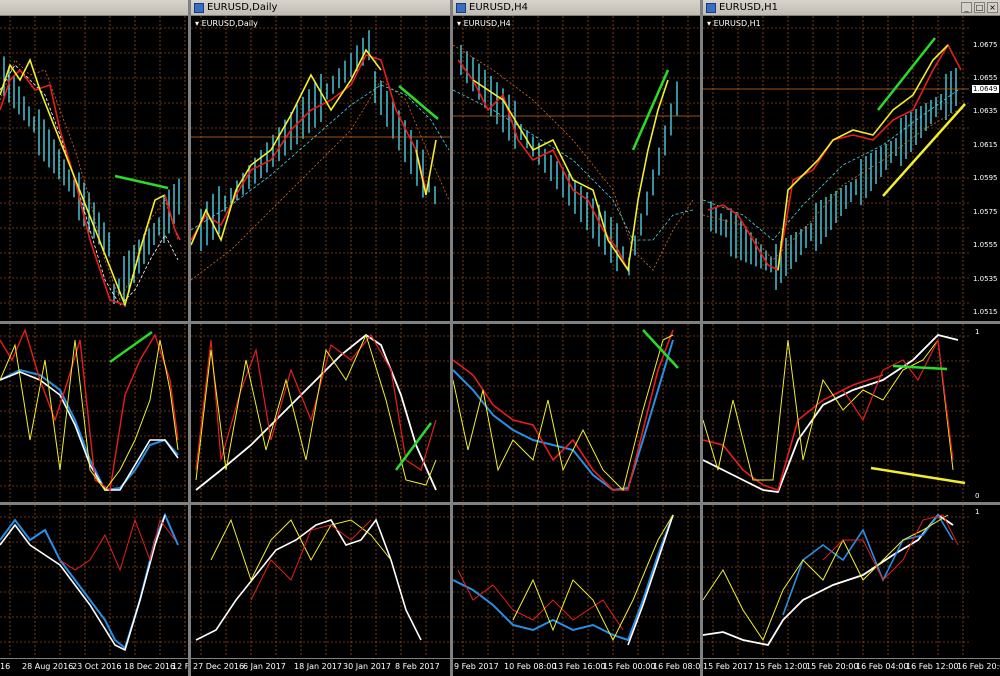 This screenshot has width=1000, height=676. What do you see at coordinates (781, 666) in the screenshot?
I see `x-axis-label: 15 Feb 12:00` at bounding box center [781, 666].